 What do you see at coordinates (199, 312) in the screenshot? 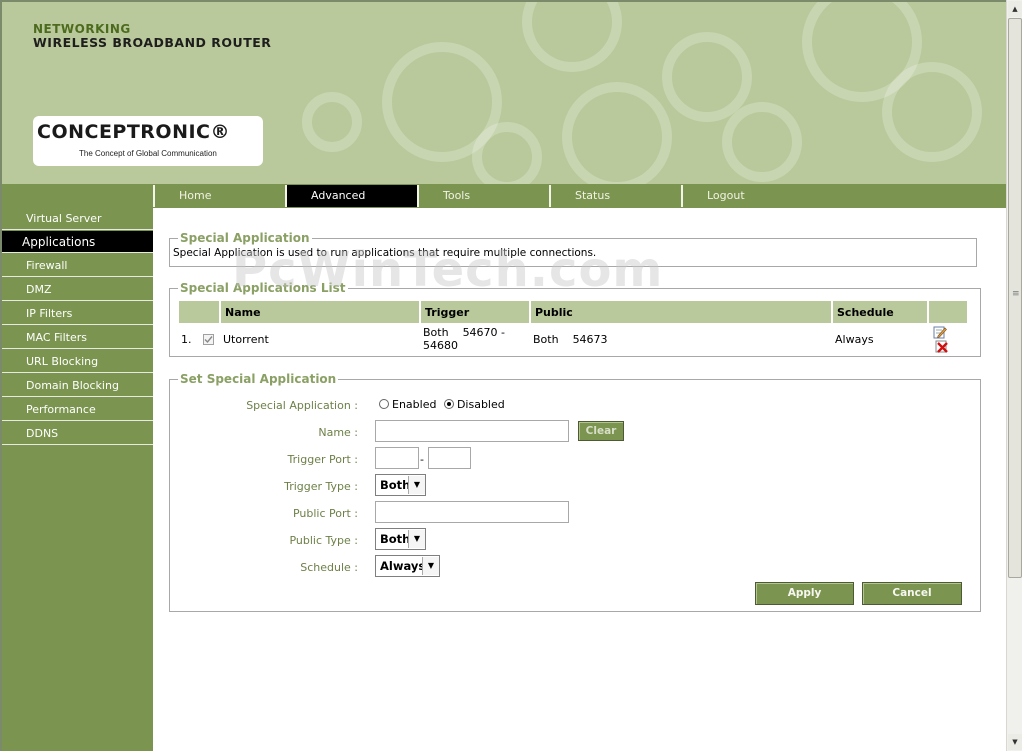
I see `header-blank` at bounding box center [199, 312].